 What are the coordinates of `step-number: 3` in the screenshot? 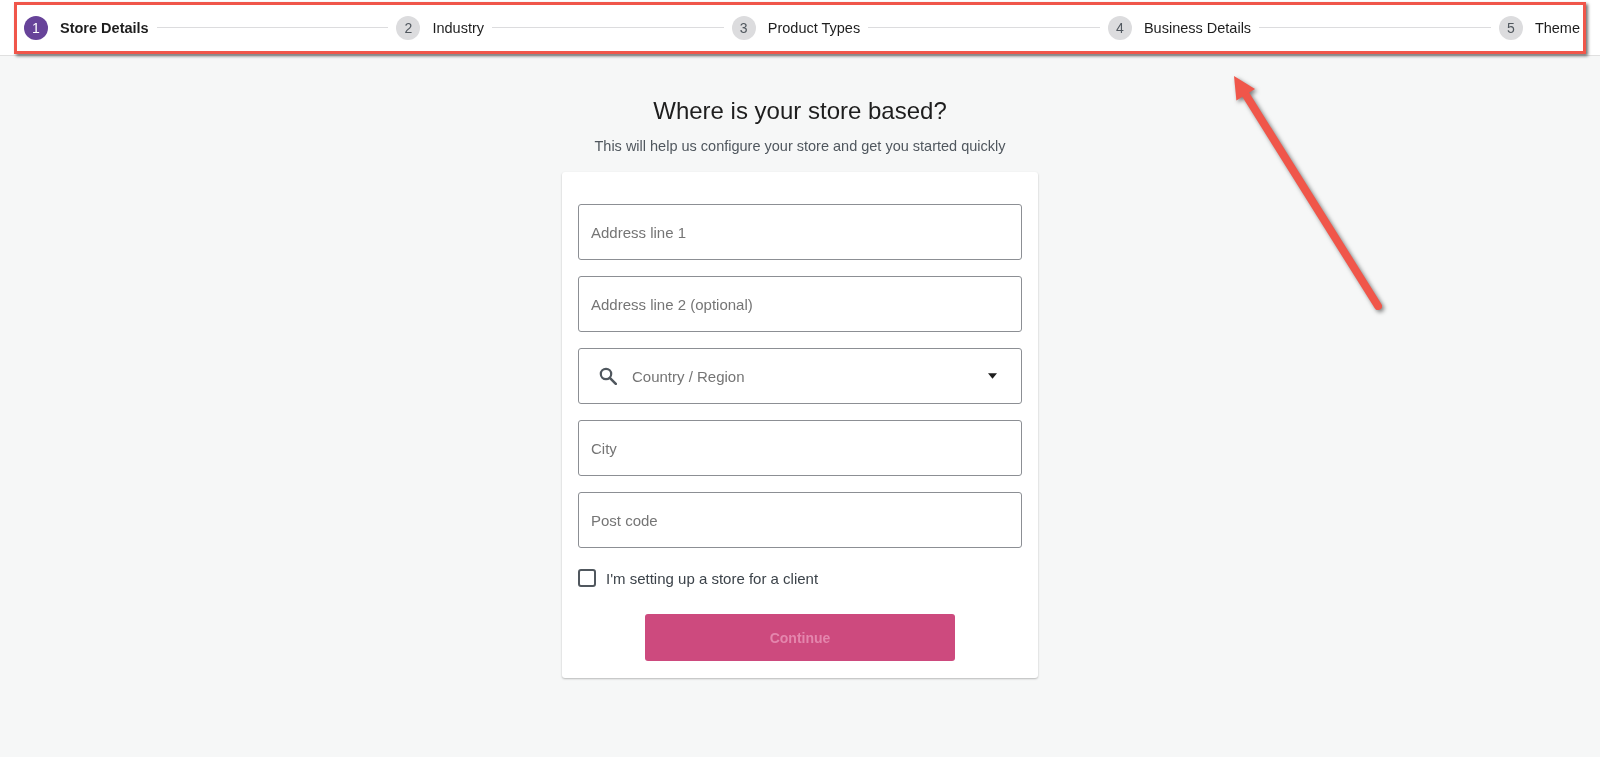 It's located at (743, 27).